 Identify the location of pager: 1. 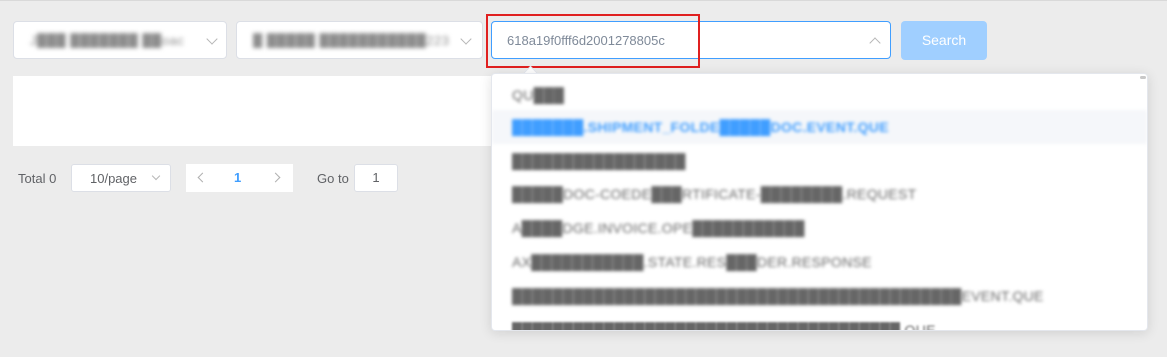
(239, 178).